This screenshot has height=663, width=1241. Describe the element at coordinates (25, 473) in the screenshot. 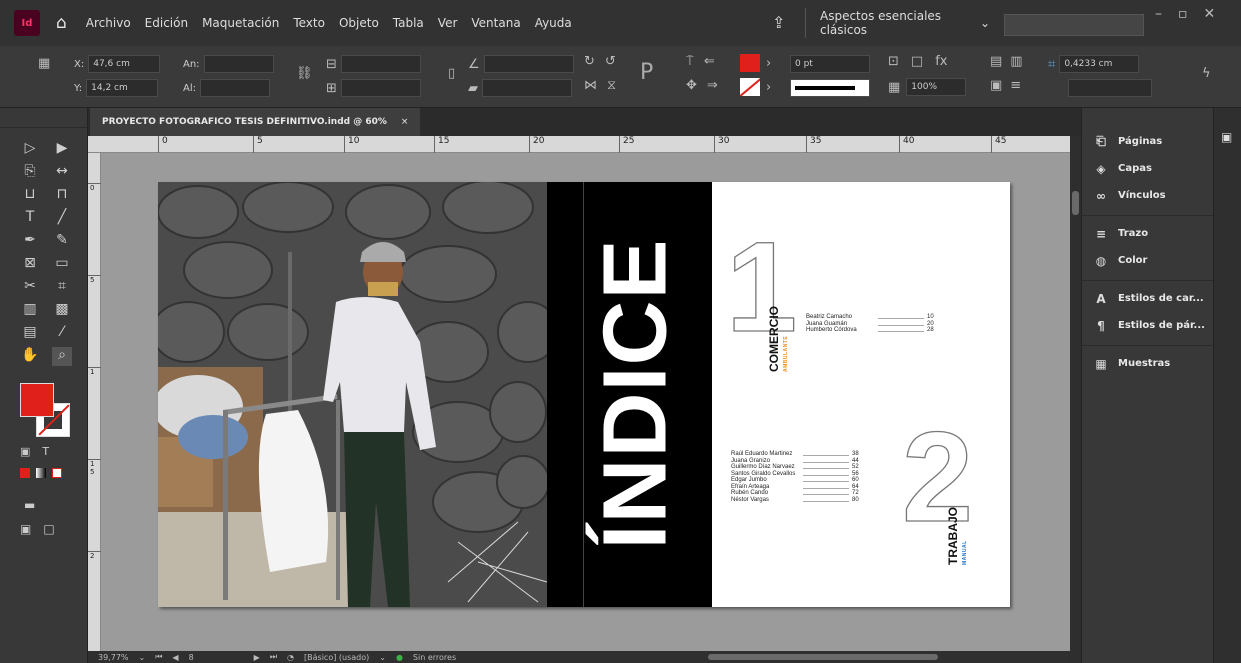

I see `apply-color-icon` at that location.